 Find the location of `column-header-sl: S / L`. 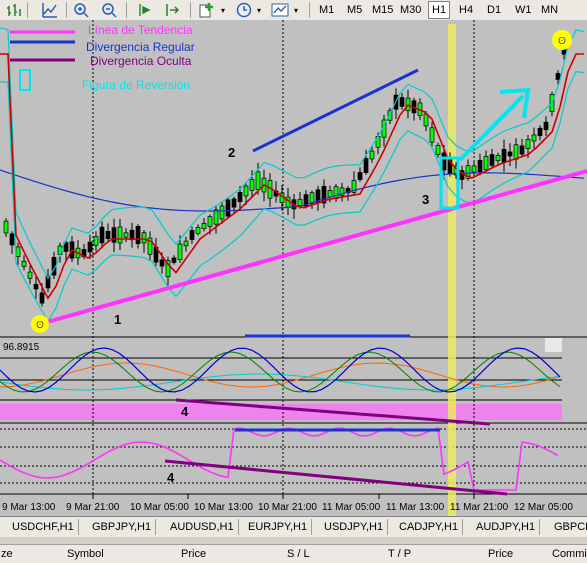

column-header-sl: S / L is located at coordinates (298, 554).